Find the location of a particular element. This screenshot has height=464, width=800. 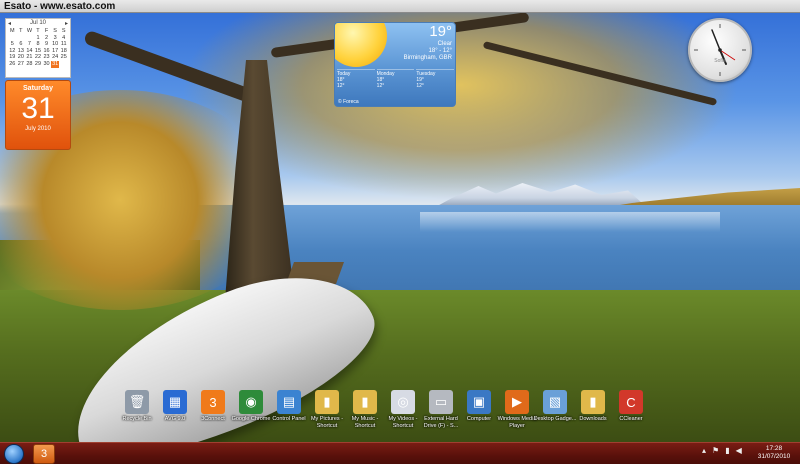

calendar-day-number: 31 is located at coordinates (38, 108).